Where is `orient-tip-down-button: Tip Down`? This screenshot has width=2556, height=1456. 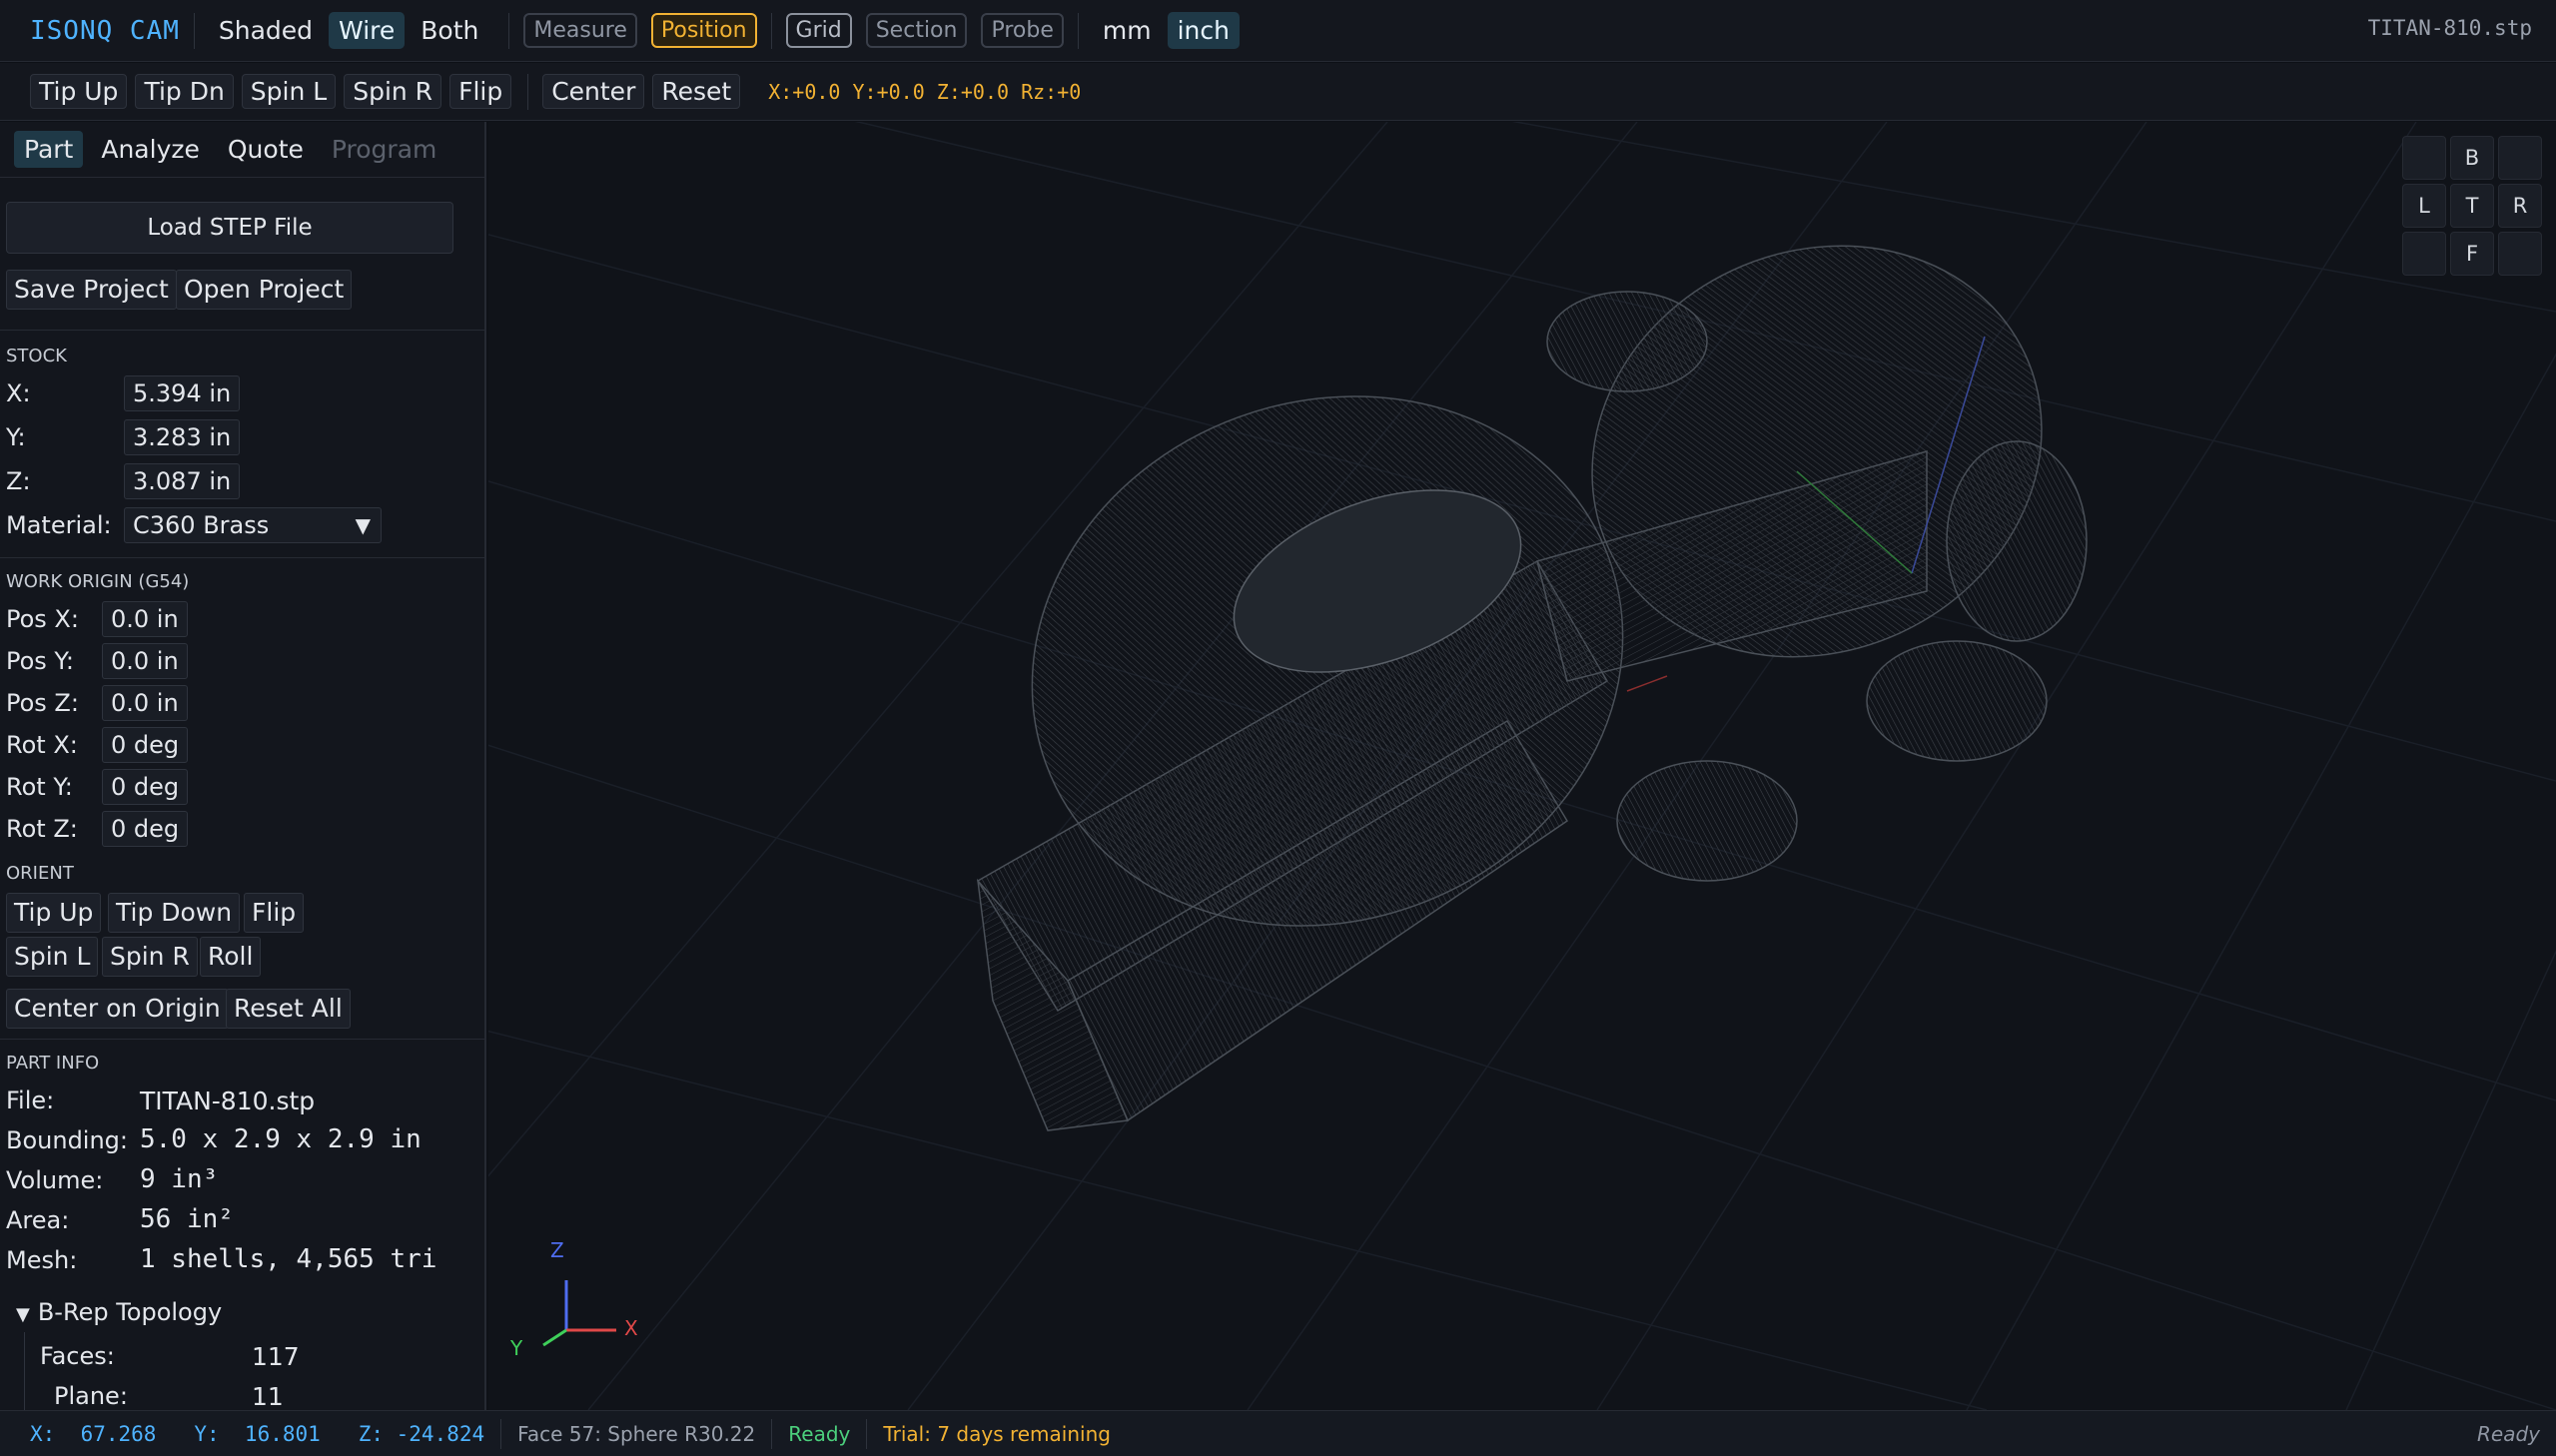 orient-tip-down-button: Tip Down is located at coordinates (174, 913).